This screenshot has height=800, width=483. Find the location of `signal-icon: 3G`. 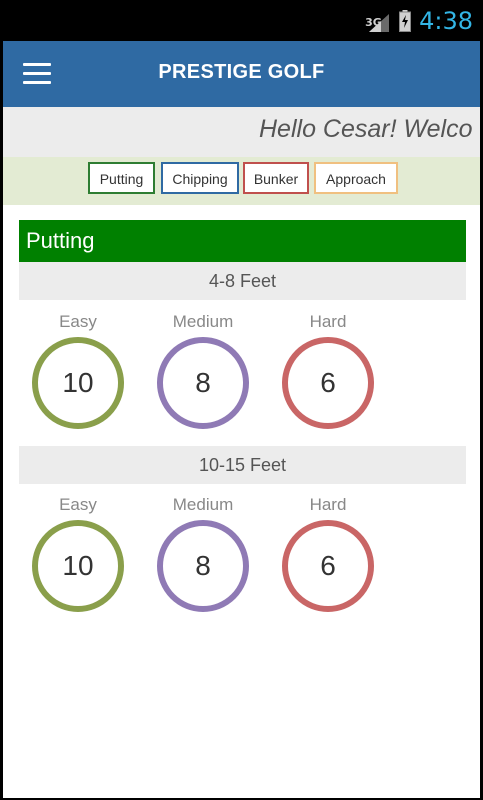

signal-icon: 3G is located at coordinates (378, 21).